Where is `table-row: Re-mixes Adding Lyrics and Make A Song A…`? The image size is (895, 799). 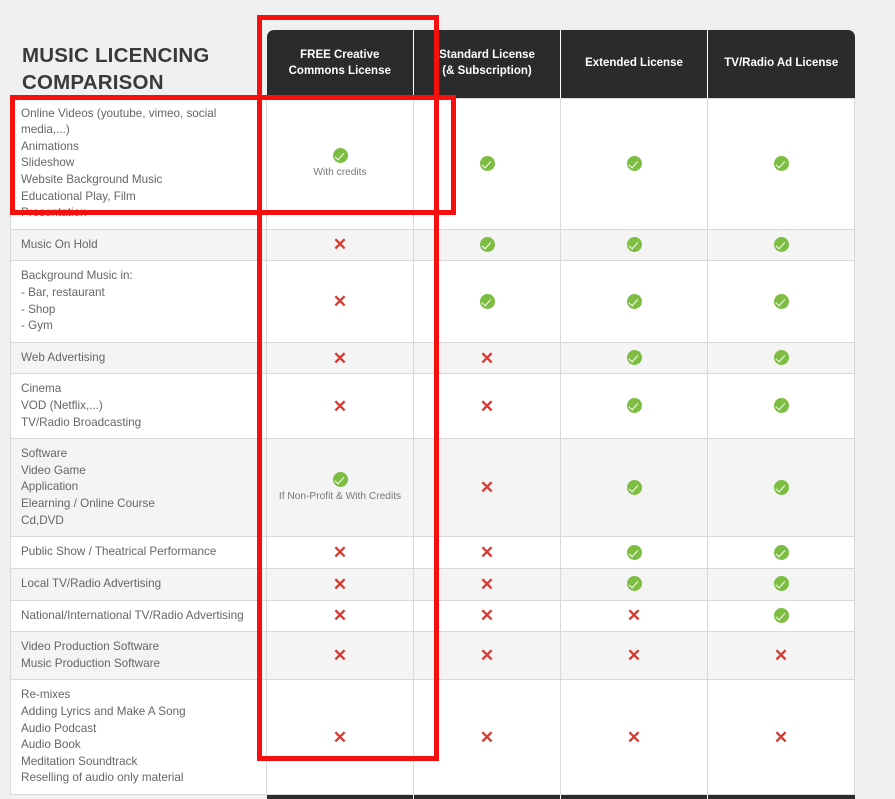 table-row: Re-mixes Adding Lyrics and Make A Song A… is located at coordinates (432, 737).